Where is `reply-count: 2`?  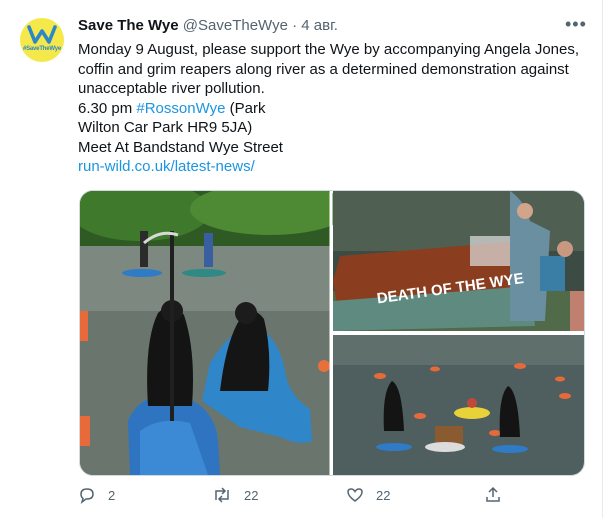
reply-count: 2 is located at coordinates (112, 495).